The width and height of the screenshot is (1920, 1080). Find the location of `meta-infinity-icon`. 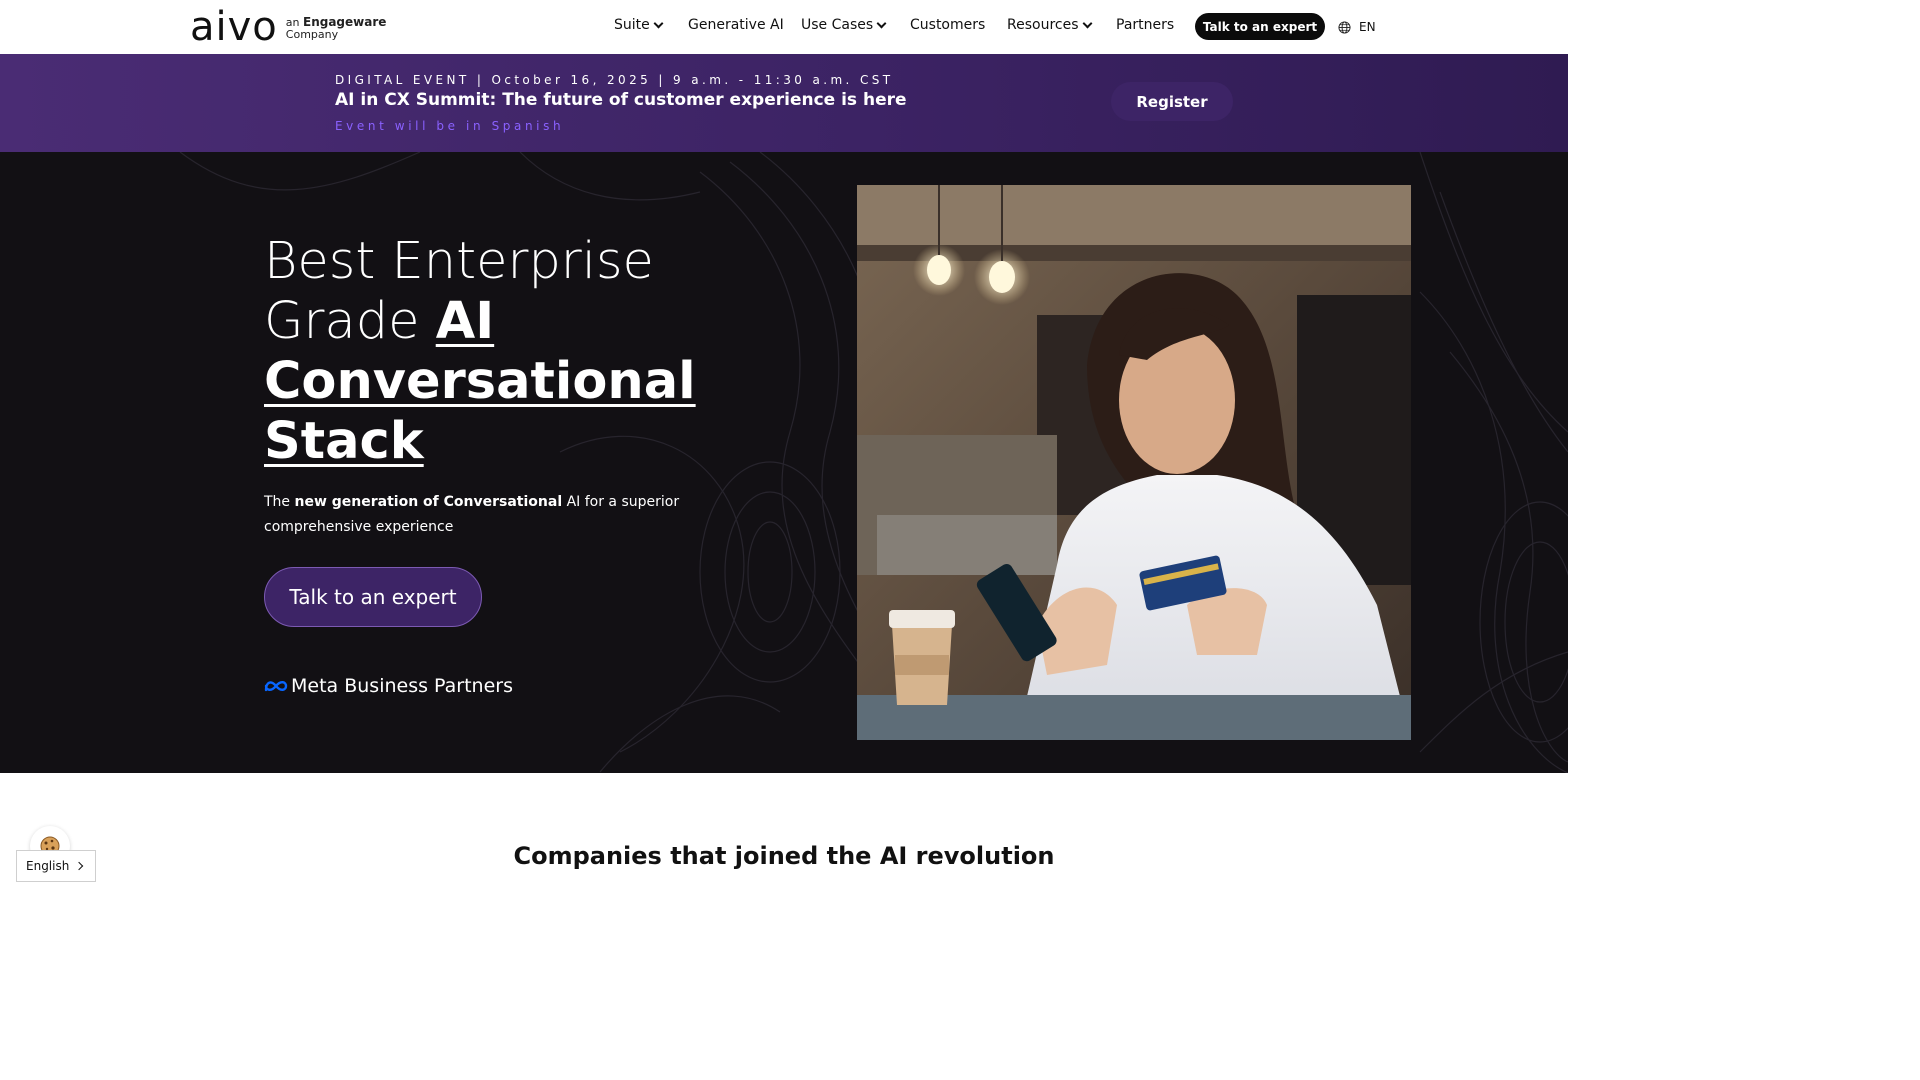

meta-infinity-icon is located at coordinates (276, 686).